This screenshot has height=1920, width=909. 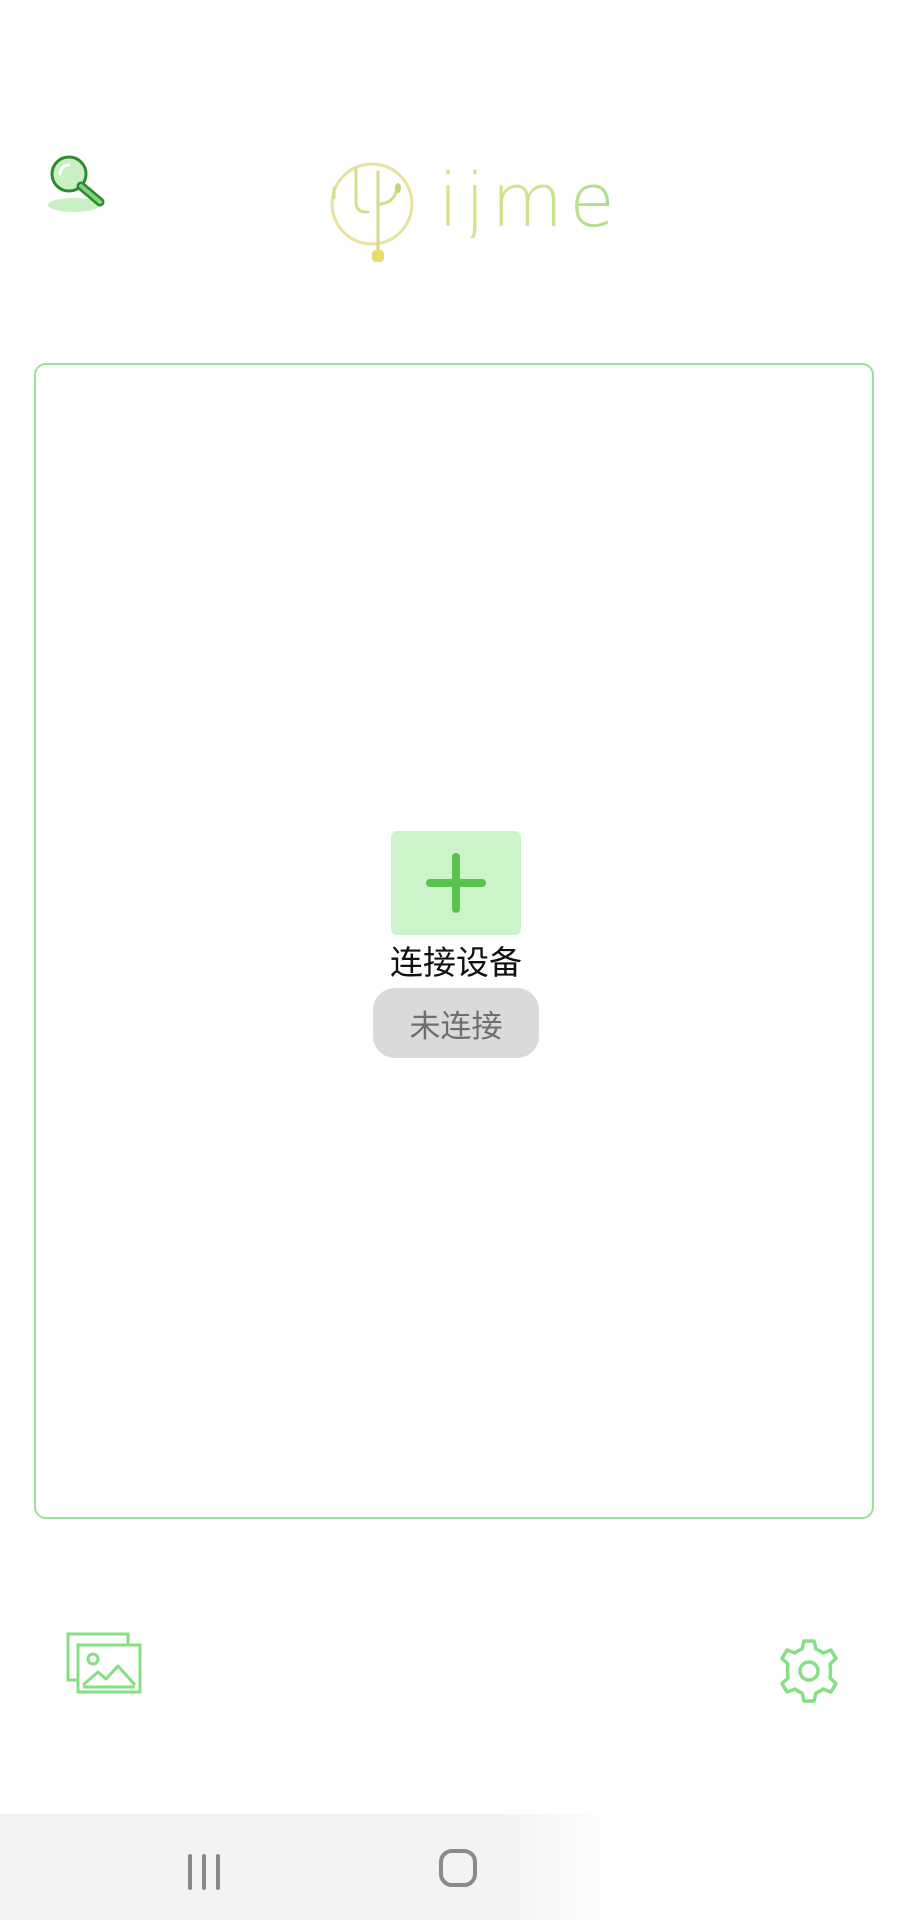 I want to click on system-nav-bar, so click(x=454, y=1867).